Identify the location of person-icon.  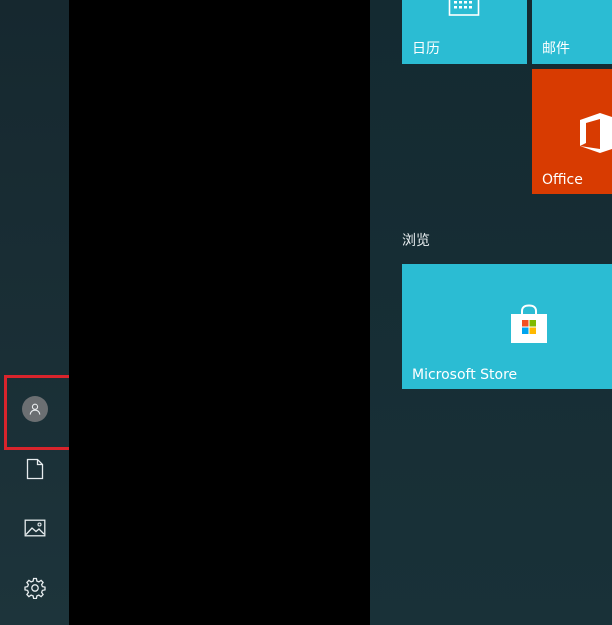
(34, 409).